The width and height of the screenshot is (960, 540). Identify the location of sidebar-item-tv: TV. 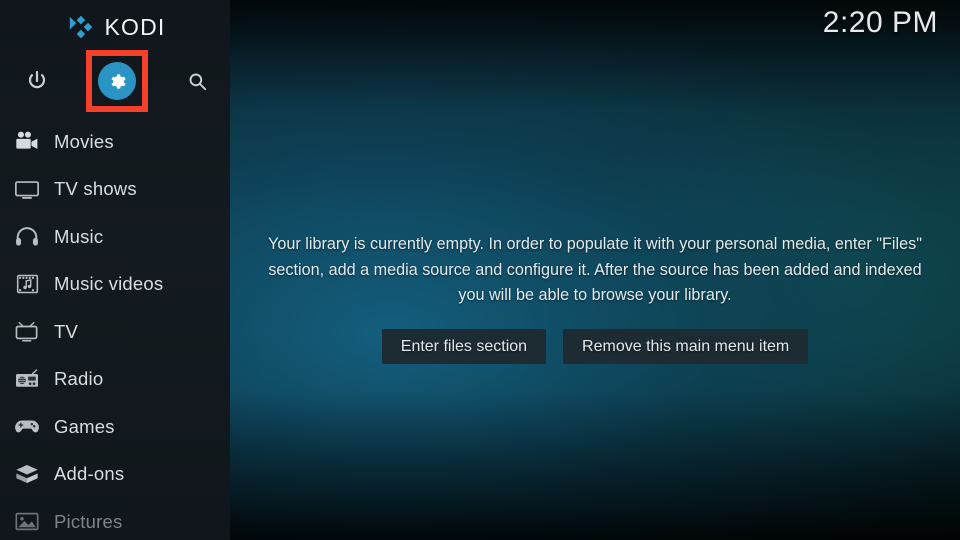
(115, 332).